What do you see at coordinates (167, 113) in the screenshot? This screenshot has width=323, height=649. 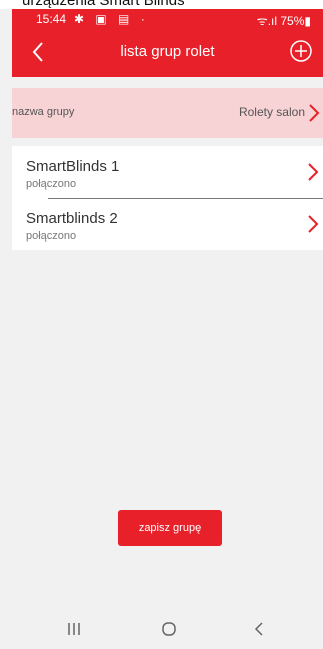 I see `group-name-row: nazwa grupy Rolety salon` at bounding box center [167, 113].